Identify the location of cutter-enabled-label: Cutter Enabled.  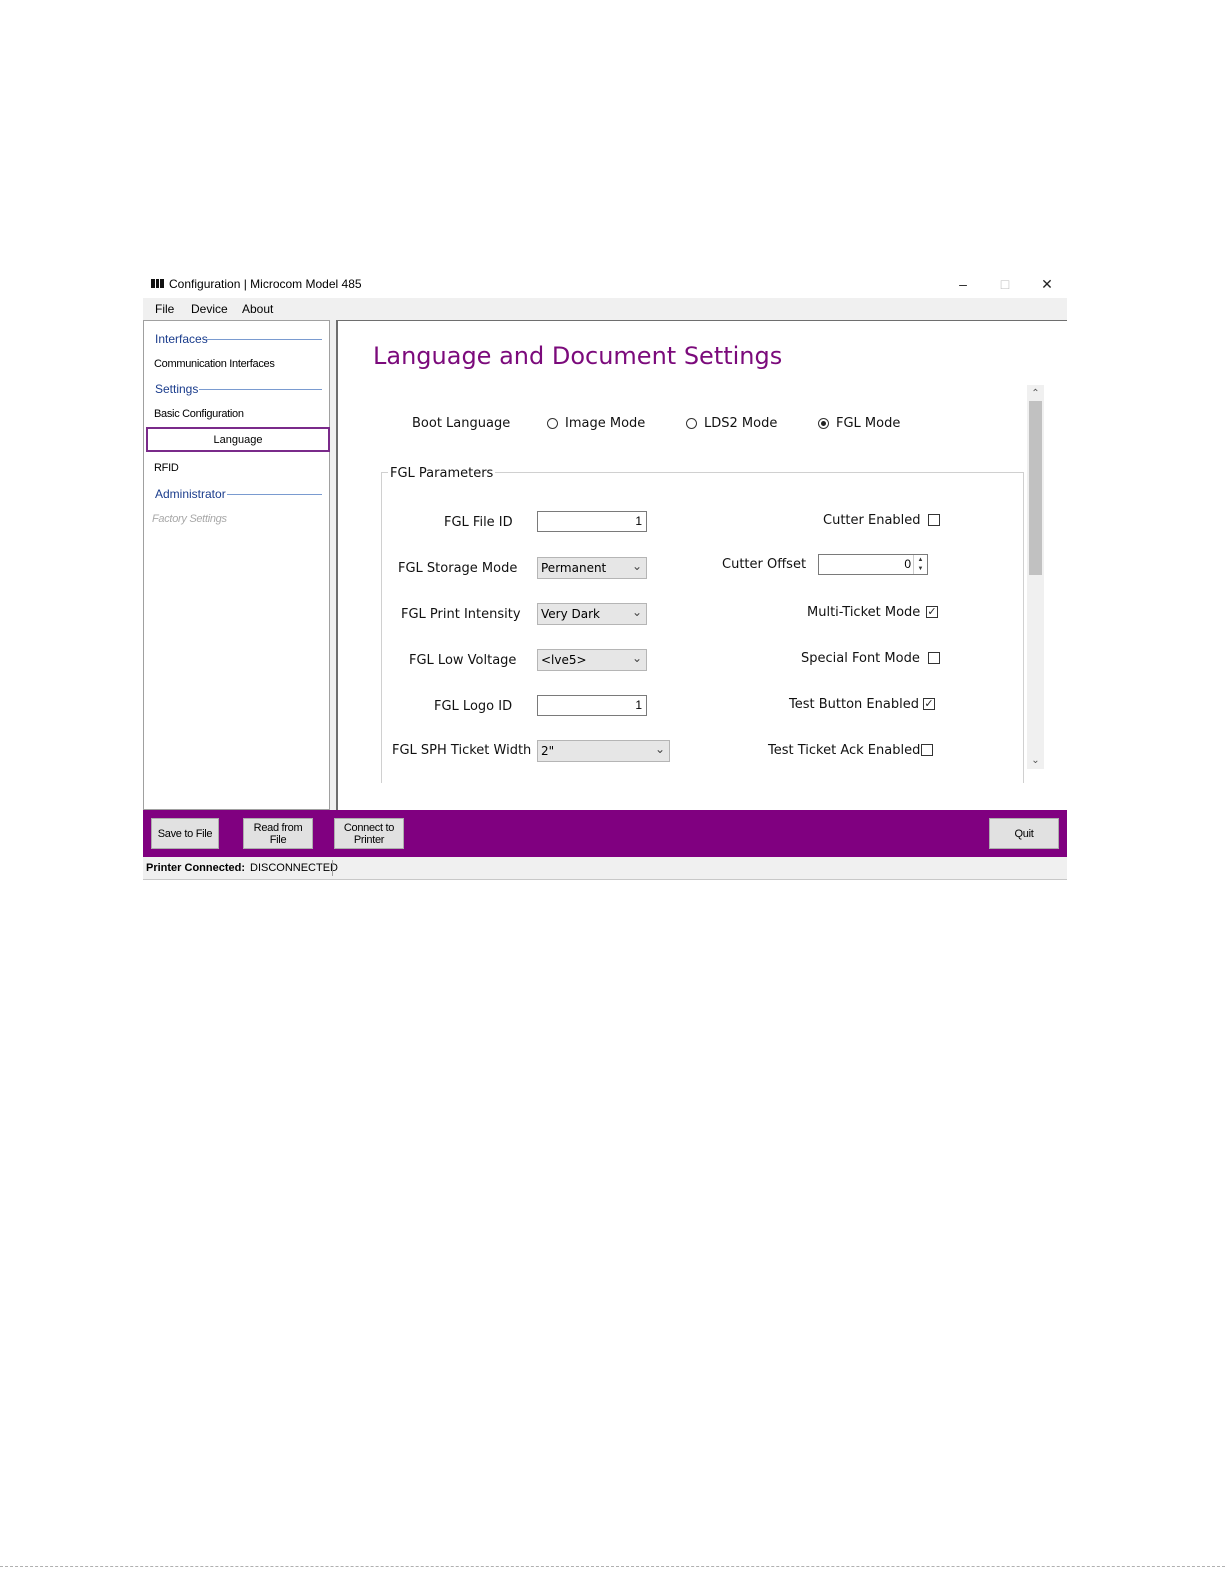
(872, 520).